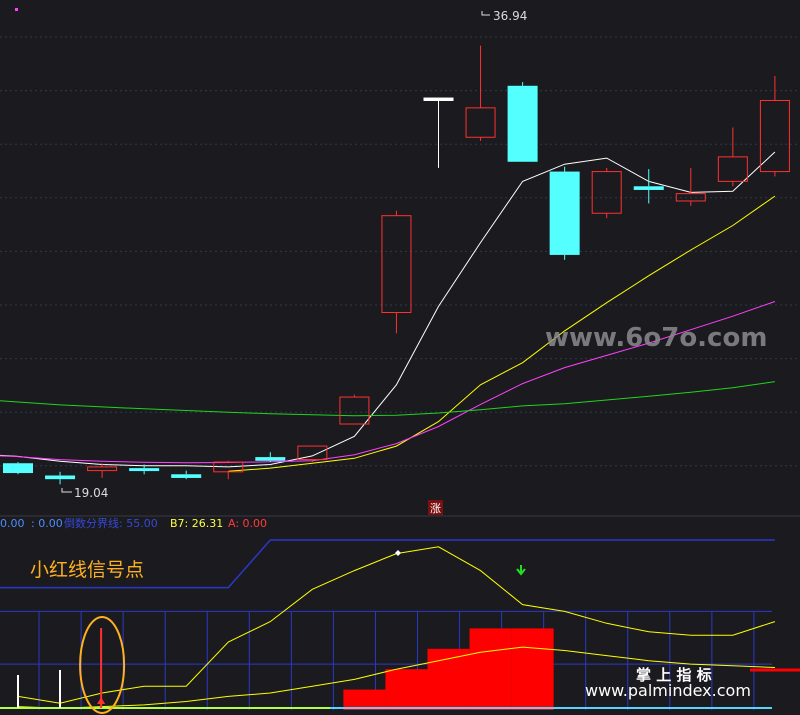  I want to click on high-price-label: 36.94, so click(510, 16).